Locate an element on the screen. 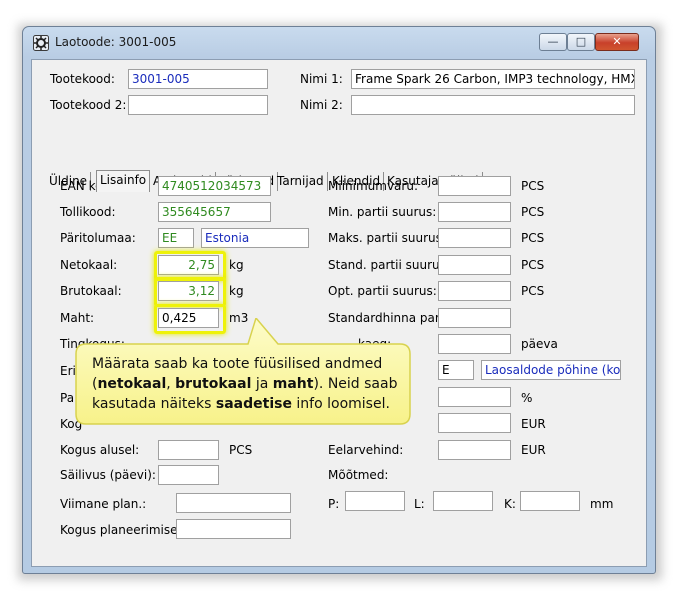 Image resolution: width=679 pixels, height=595 pixels. tarneaeg-unit: päeva is located at coordinates (539, 344).